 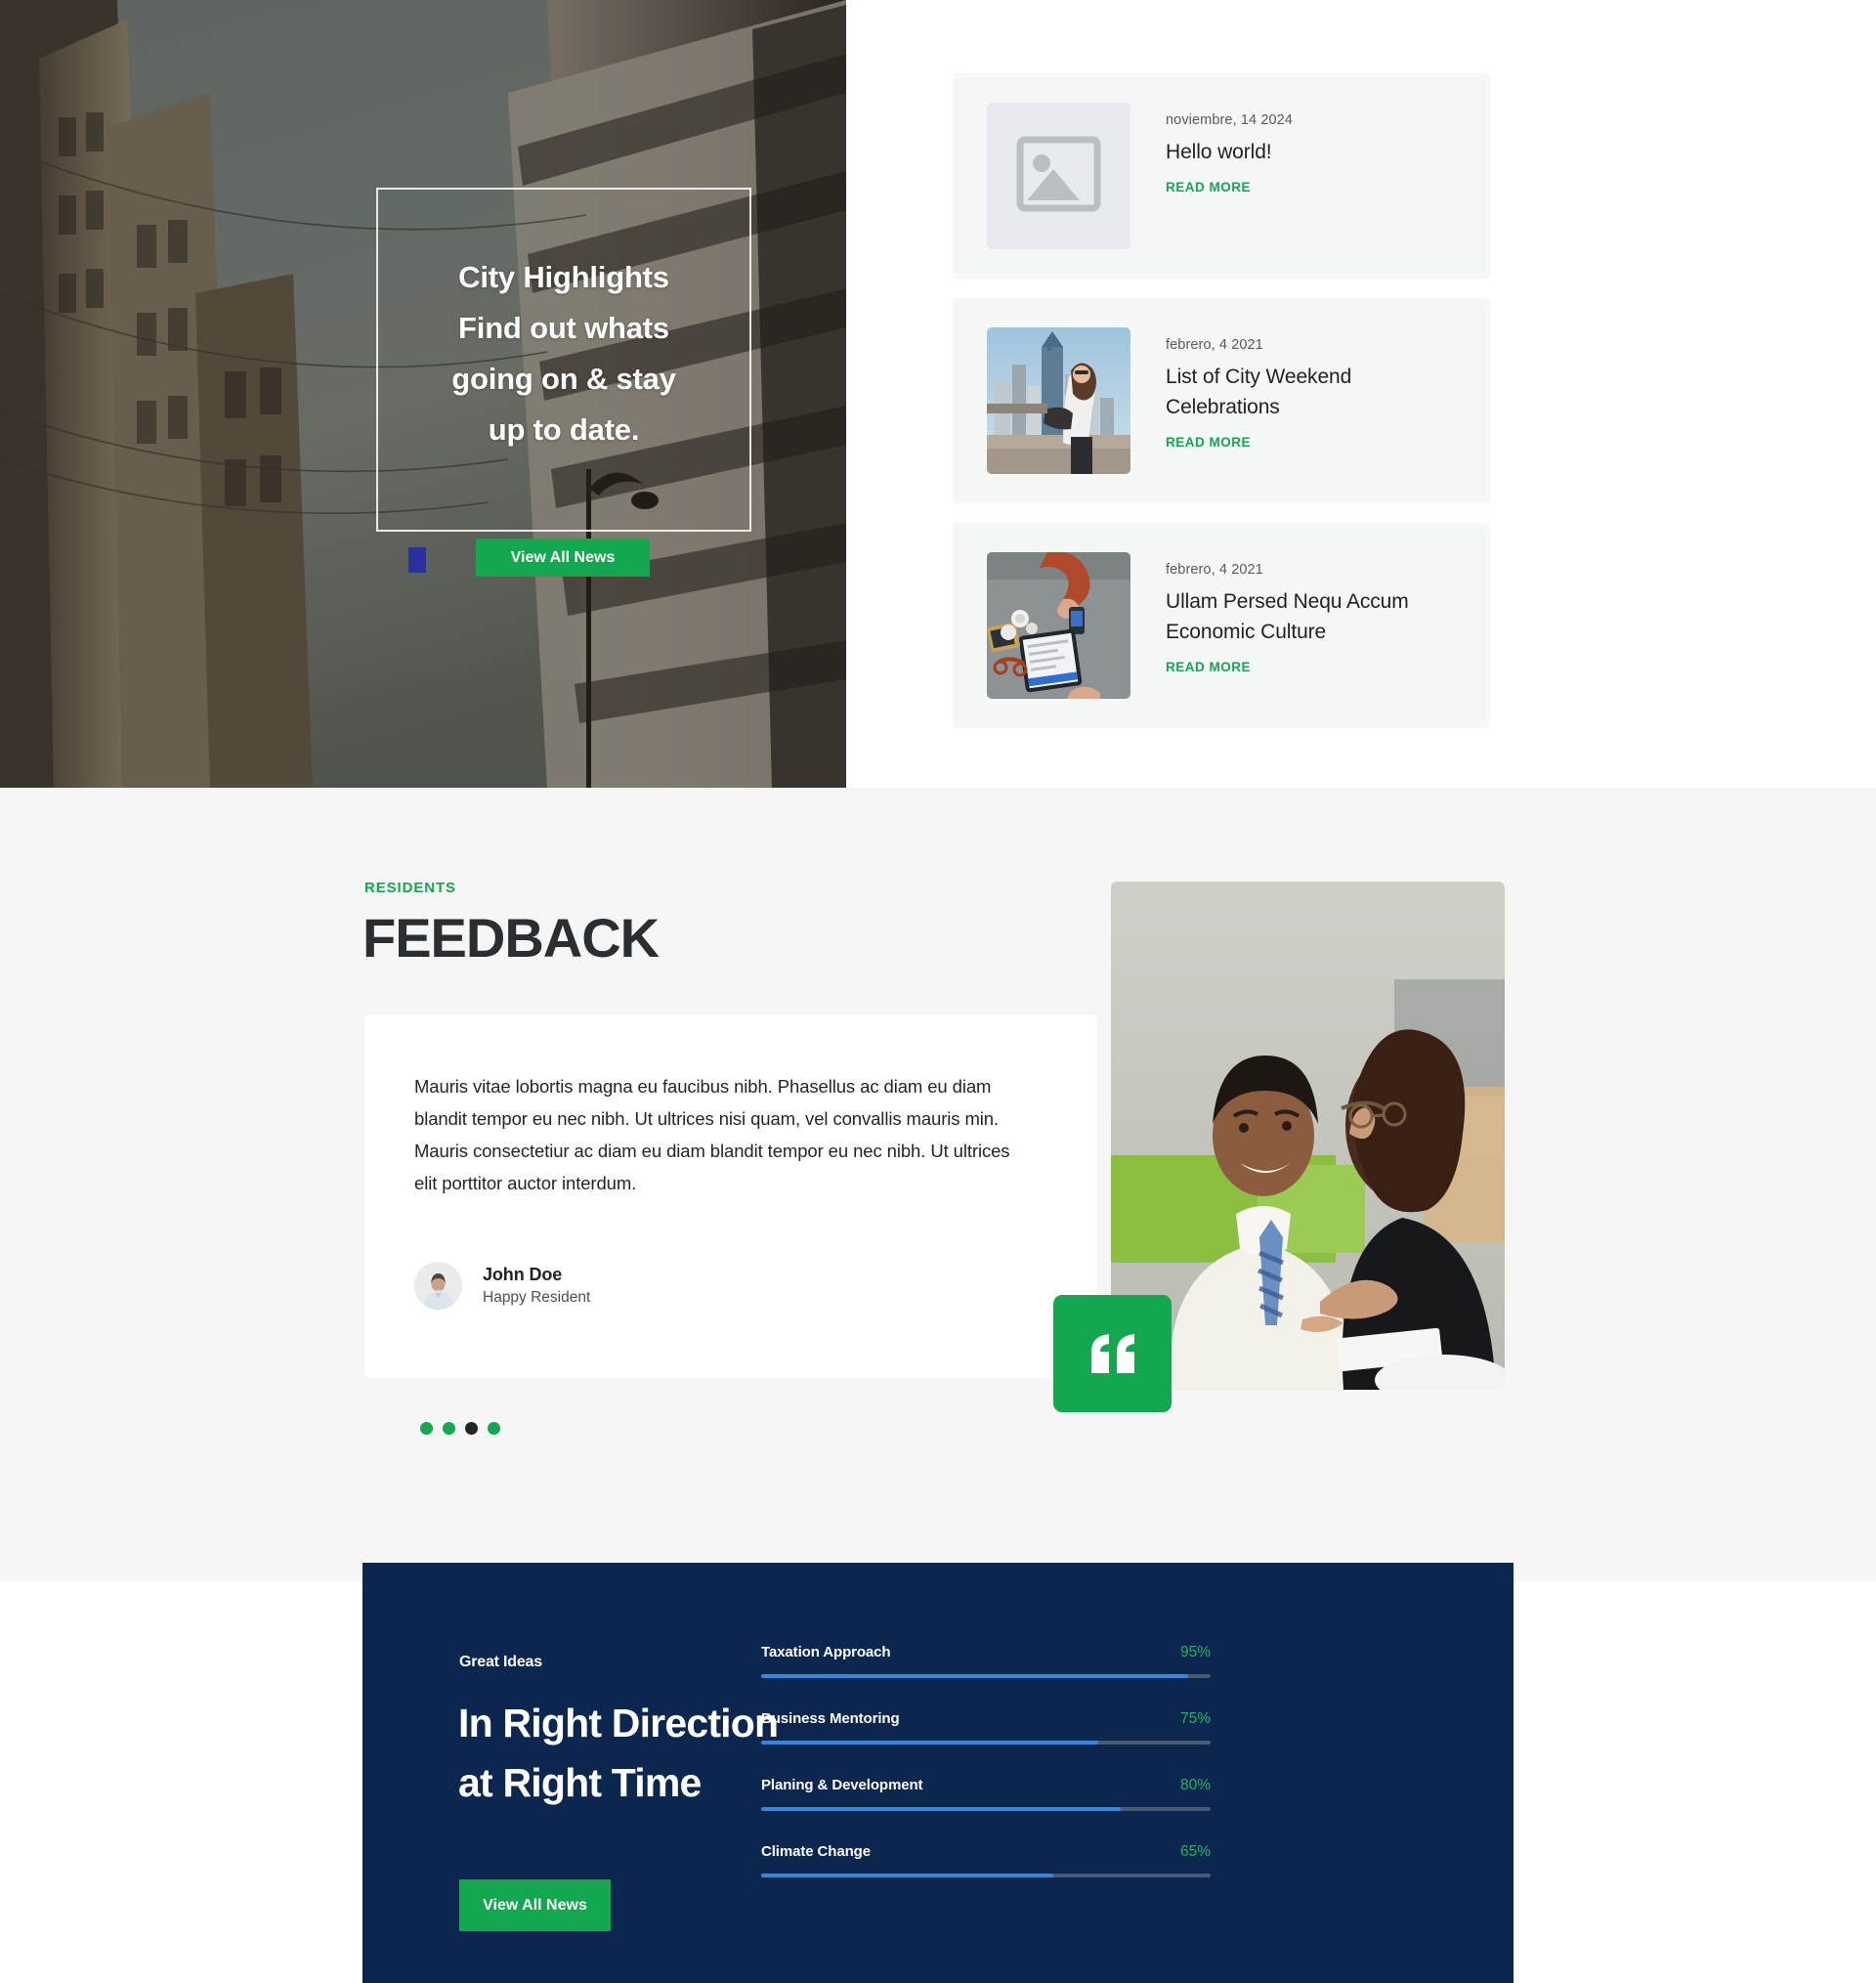 I want to click on news-date: noviembre, 14 2024, so click(x=1229, y=120).